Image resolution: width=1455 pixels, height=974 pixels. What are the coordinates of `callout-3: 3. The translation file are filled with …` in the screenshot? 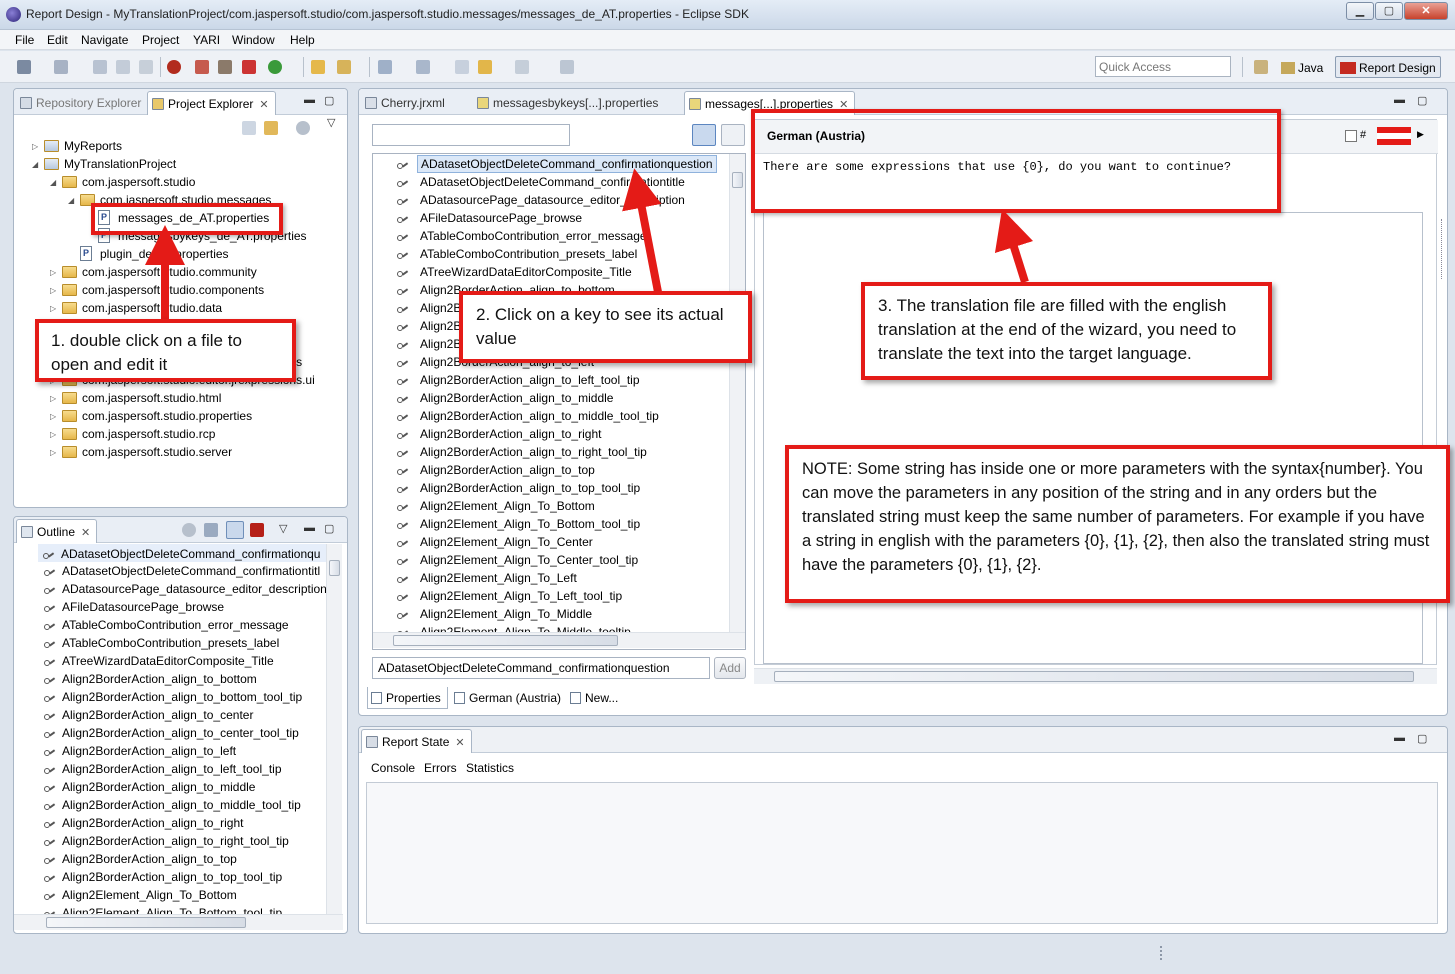 It's located at (1066, 331).